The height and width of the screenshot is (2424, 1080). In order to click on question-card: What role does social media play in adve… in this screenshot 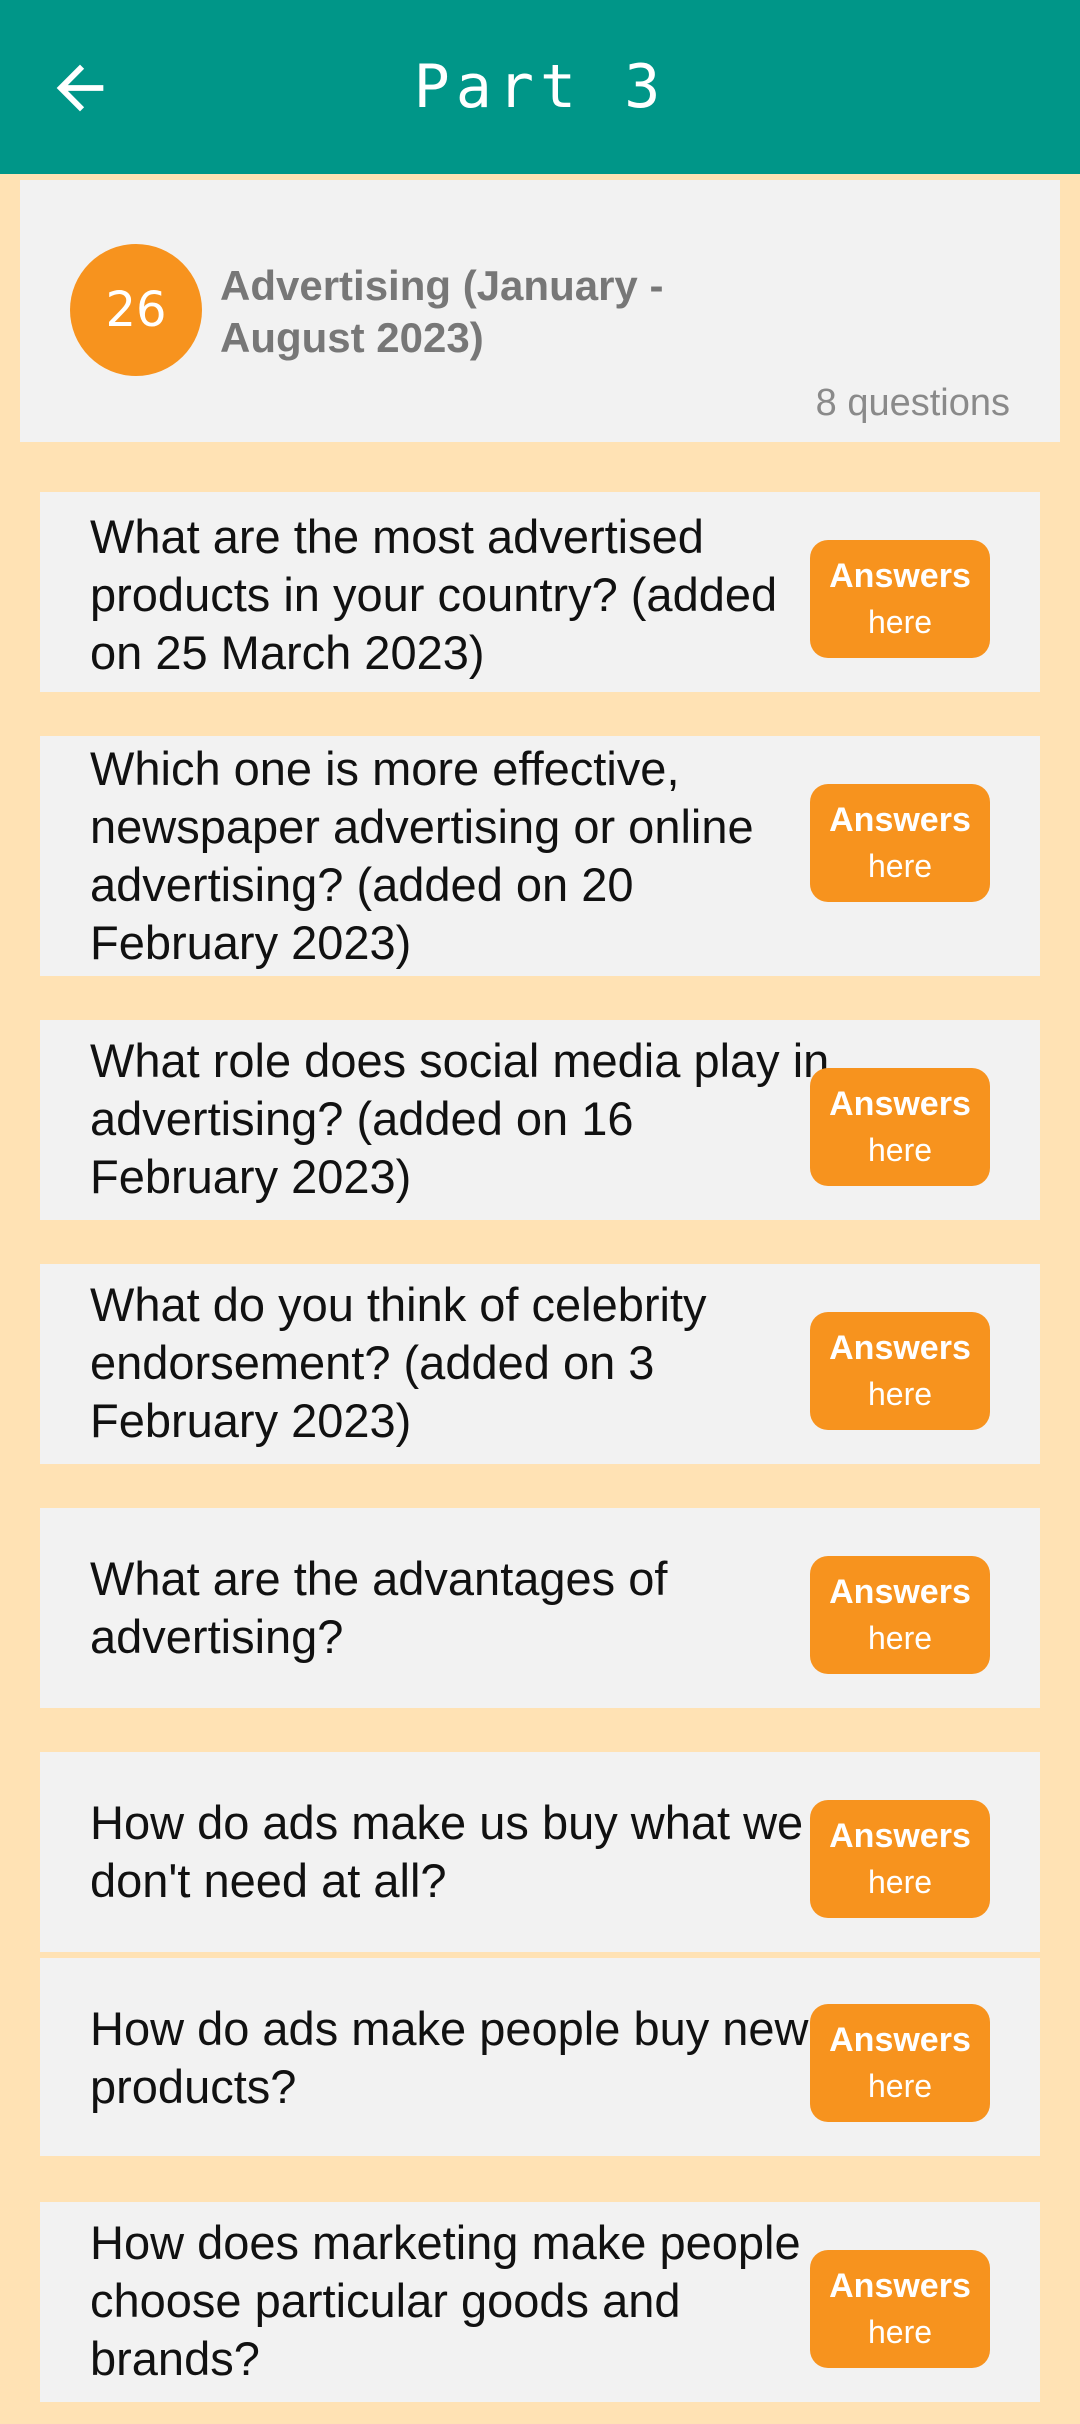, I will do `click(540, 1120)`.